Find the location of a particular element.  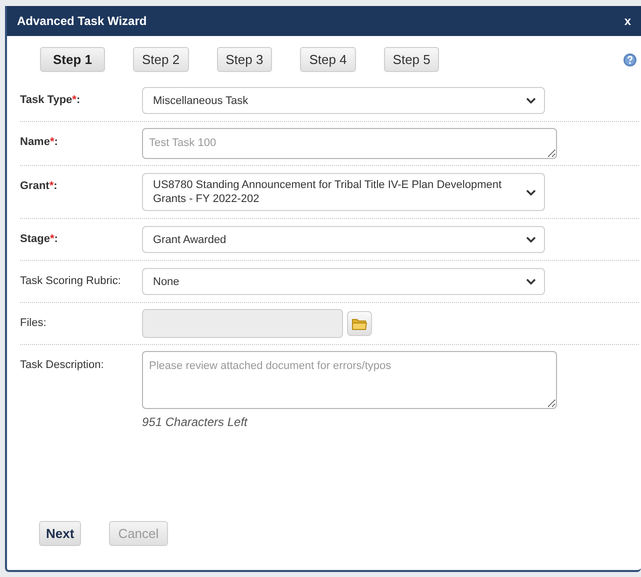

field-label: Task Description: is located at coordinates (62, 365).